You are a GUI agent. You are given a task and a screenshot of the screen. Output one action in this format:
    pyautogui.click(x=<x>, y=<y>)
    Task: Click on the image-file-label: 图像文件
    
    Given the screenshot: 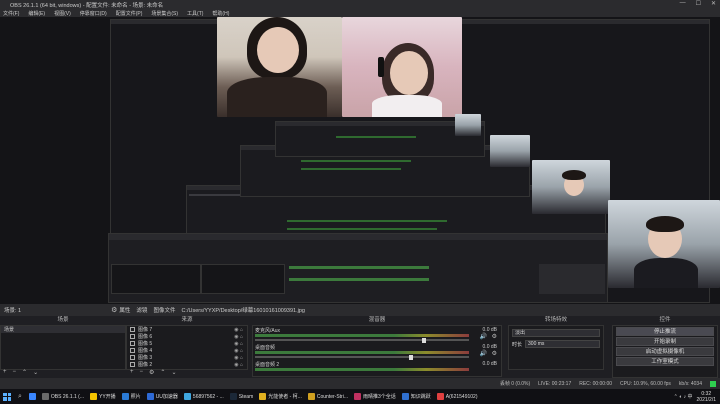 What is the action you would take?
    pyautogui.click(x=164, y=311)
    